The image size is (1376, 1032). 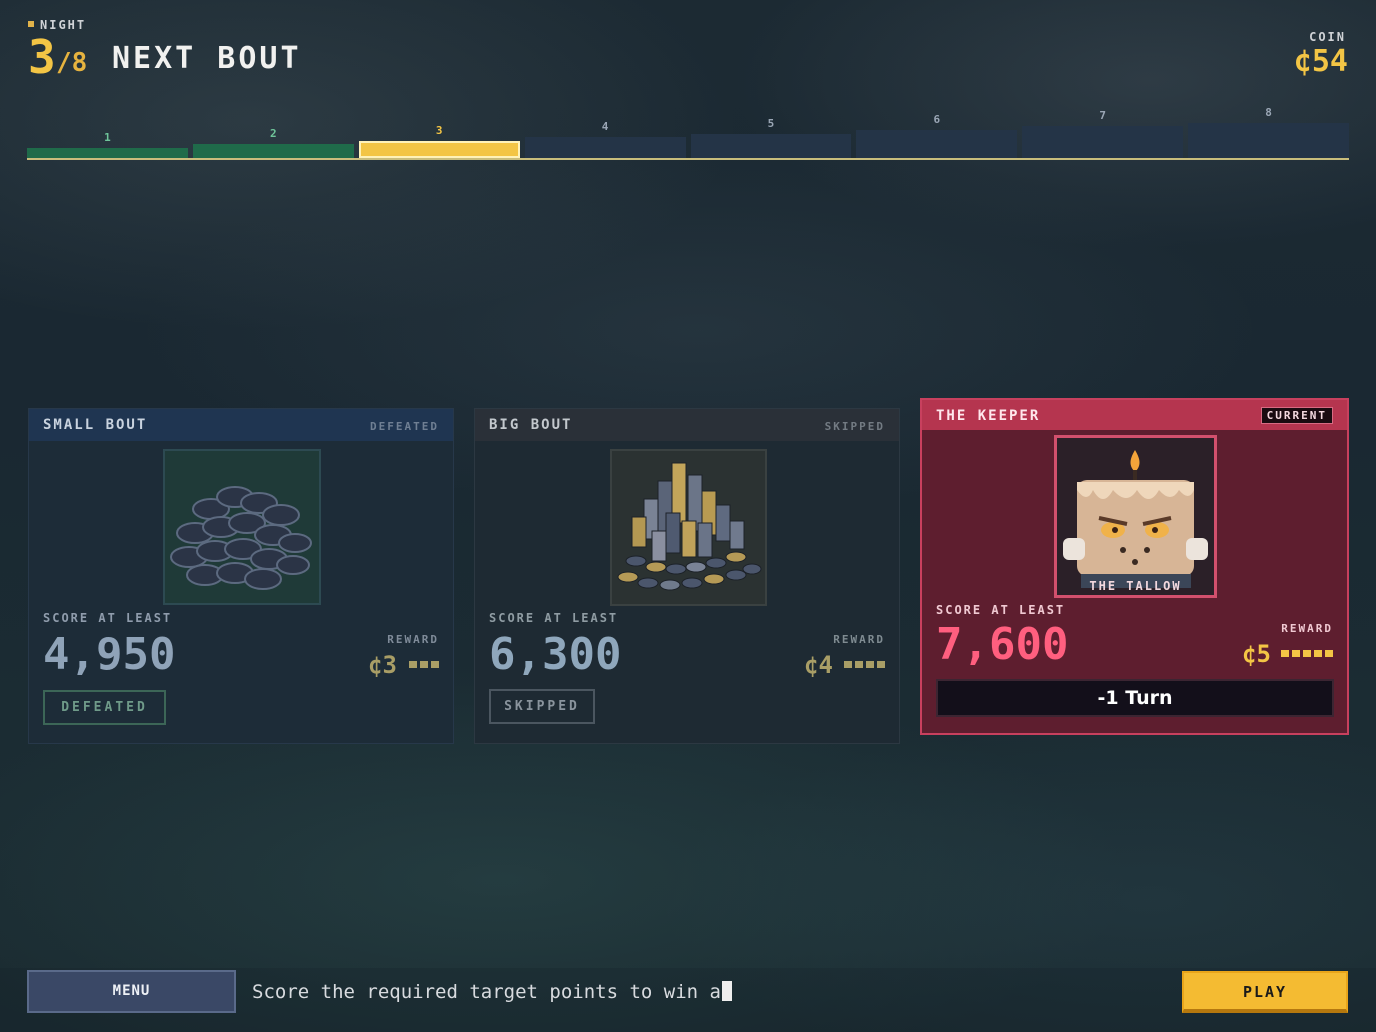 What do you see at coordinates (1320, 61) in the screenshot?
I see `coin-value: ¢54` at bounding box center [1320, 61].